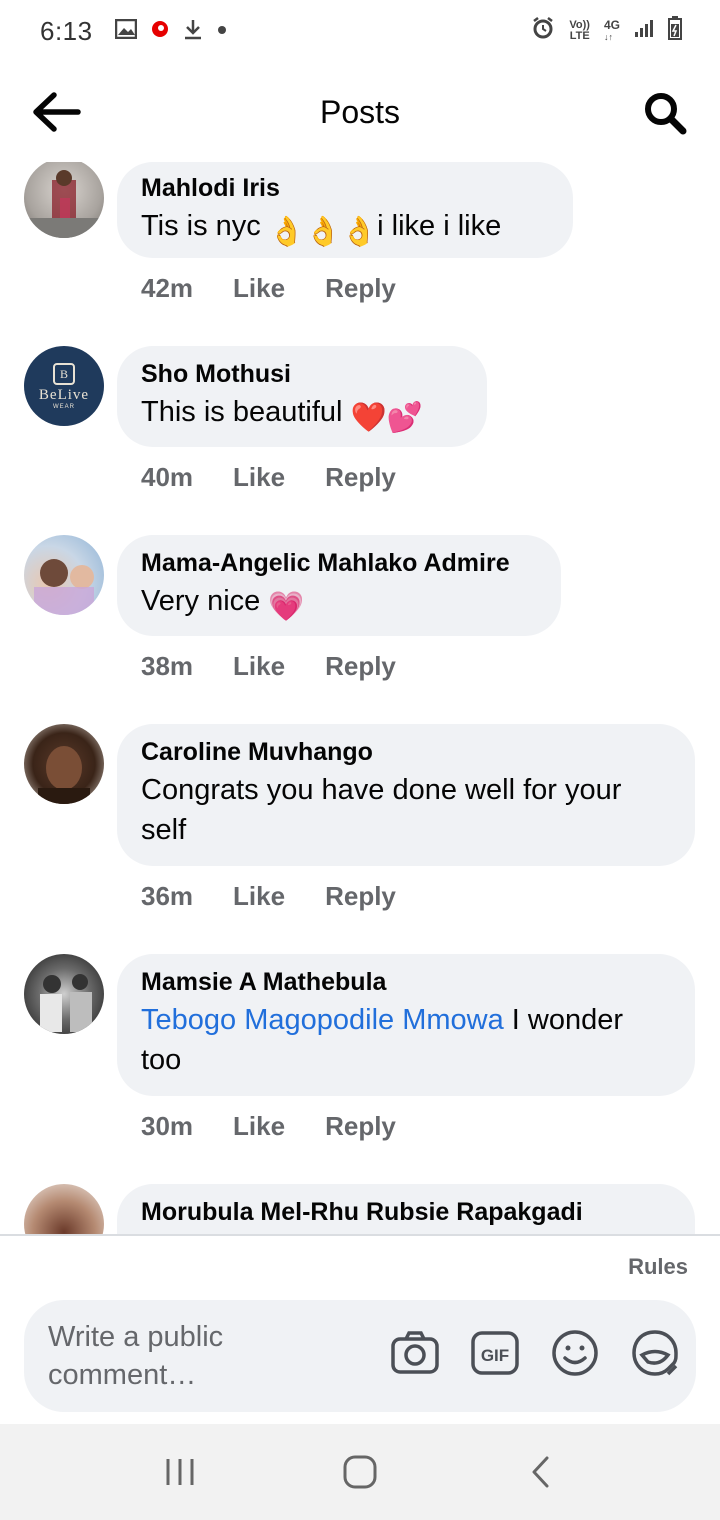 The width and height of the screenshot is (720, 1520). Describe the element at coordinates (675, 30) in the screenshot. I see `battery-icon` at that location.